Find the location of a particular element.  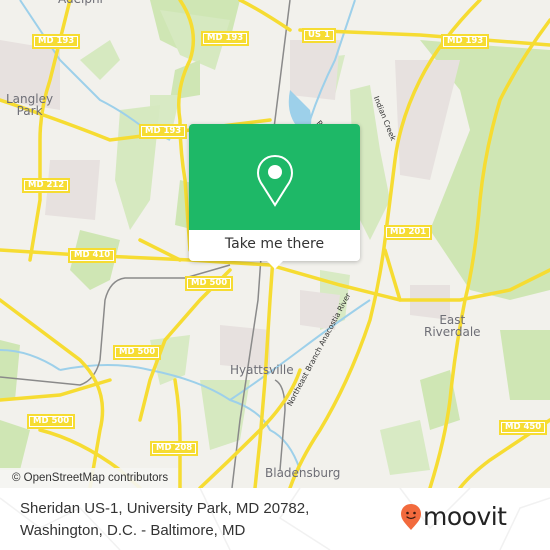

map-attribution: © OpenStreetMap contributors is located at coordinates (89, 478).